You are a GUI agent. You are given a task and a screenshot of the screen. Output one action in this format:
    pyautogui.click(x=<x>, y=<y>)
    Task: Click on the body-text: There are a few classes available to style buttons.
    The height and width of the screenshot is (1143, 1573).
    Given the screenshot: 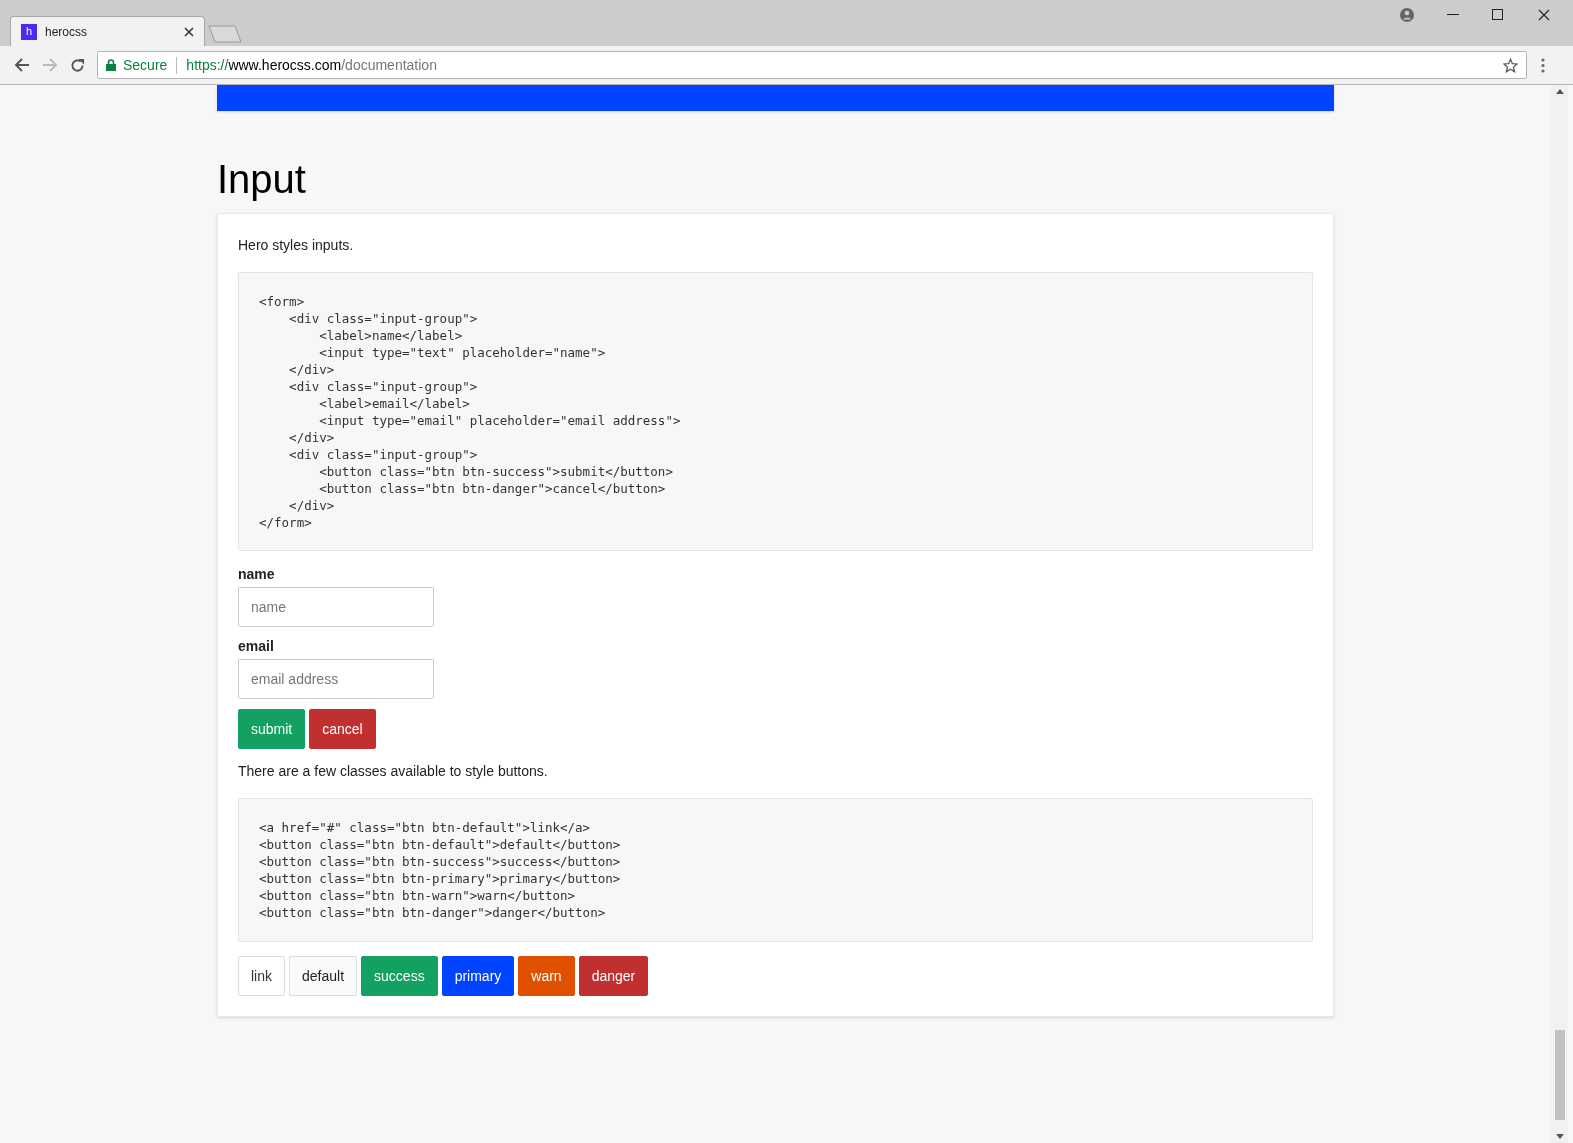 What is the action you would take?
    pyautogui.click(x=393, y=771)
    